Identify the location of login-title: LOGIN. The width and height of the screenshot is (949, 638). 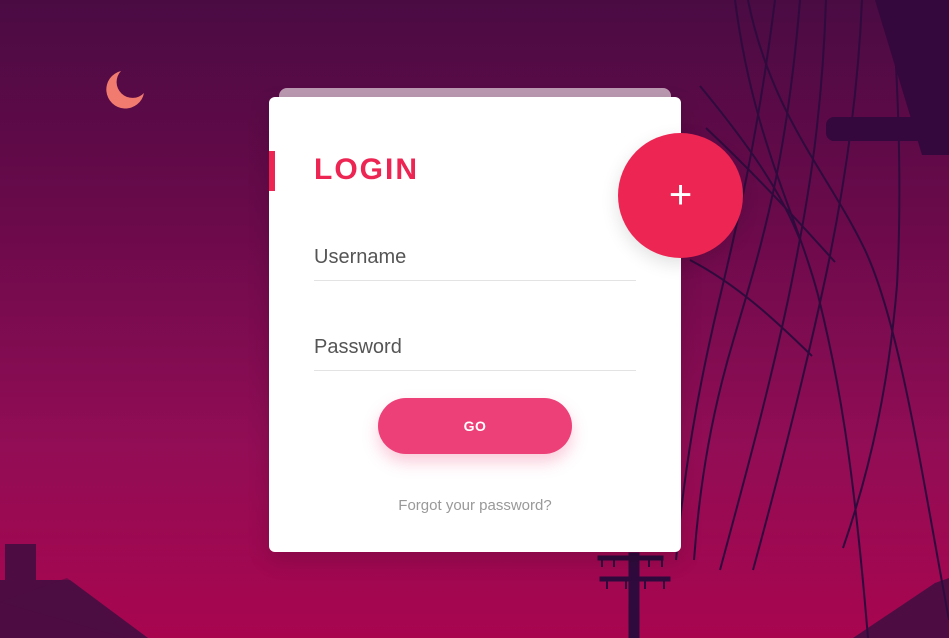
(366, 169).